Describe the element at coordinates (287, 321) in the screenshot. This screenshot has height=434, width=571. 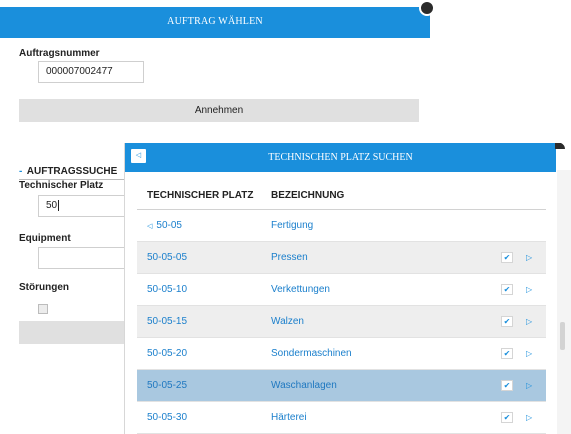
I see `name-cell: Walzen` at that location.